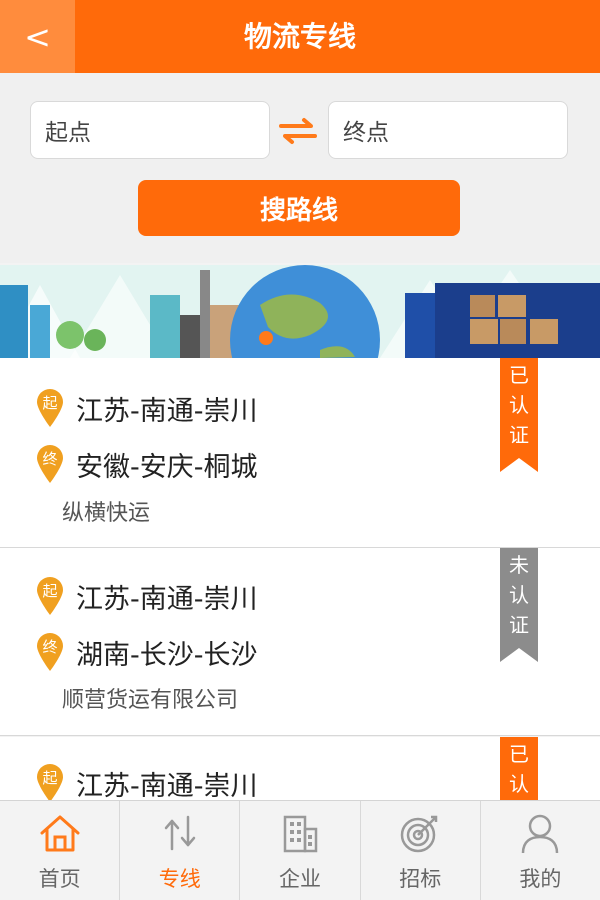  Describe the element at coordinates (299, 208) in the screenshot. I see `search-route-button: 搜路线` at that location.